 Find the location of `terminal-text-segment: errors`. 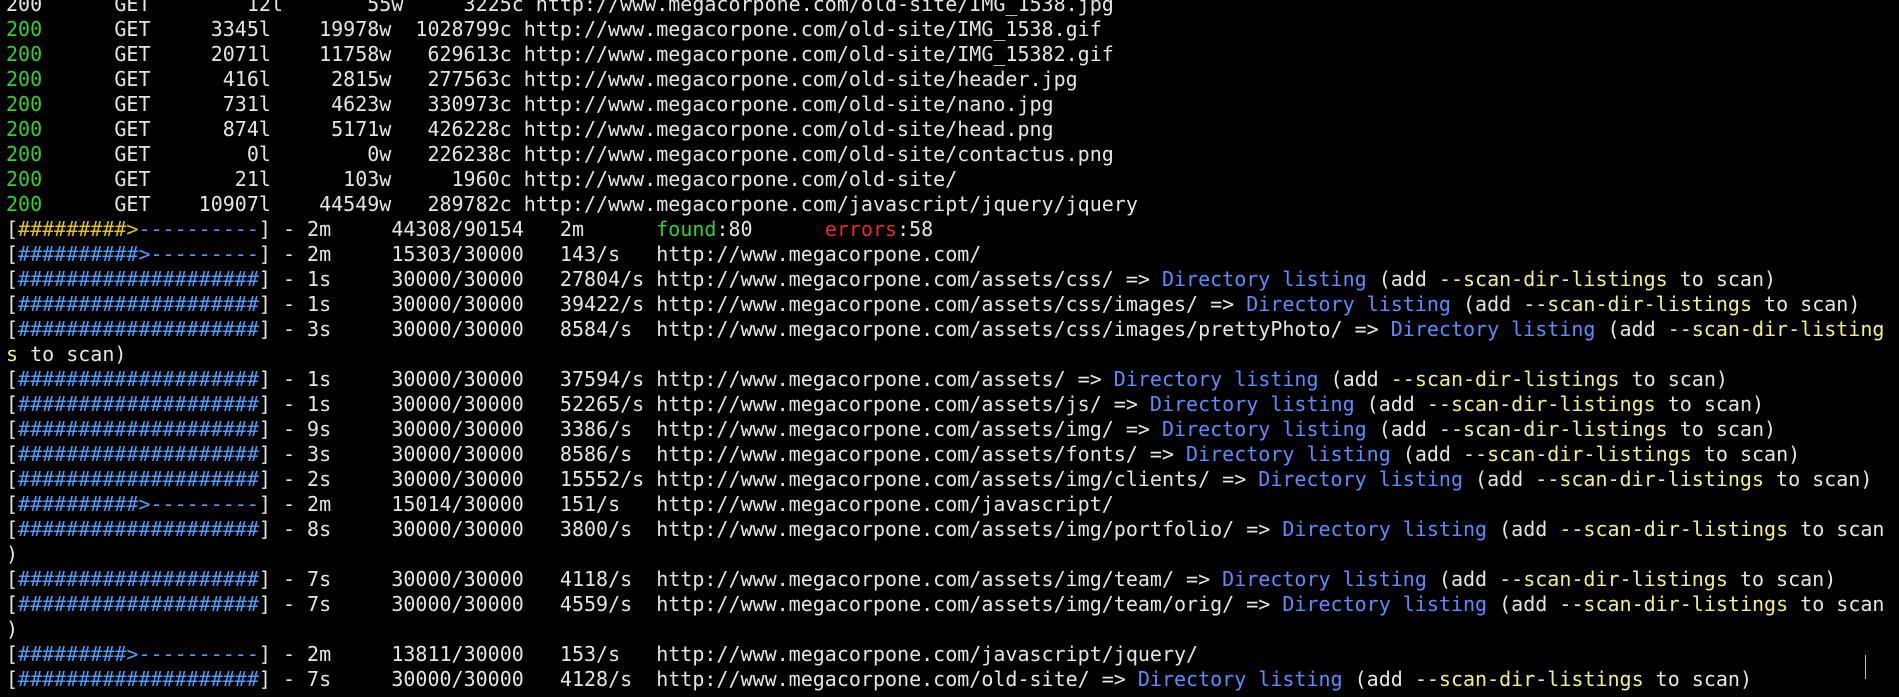

terminal-text-segment: errors is located at coordinates (861, 229).